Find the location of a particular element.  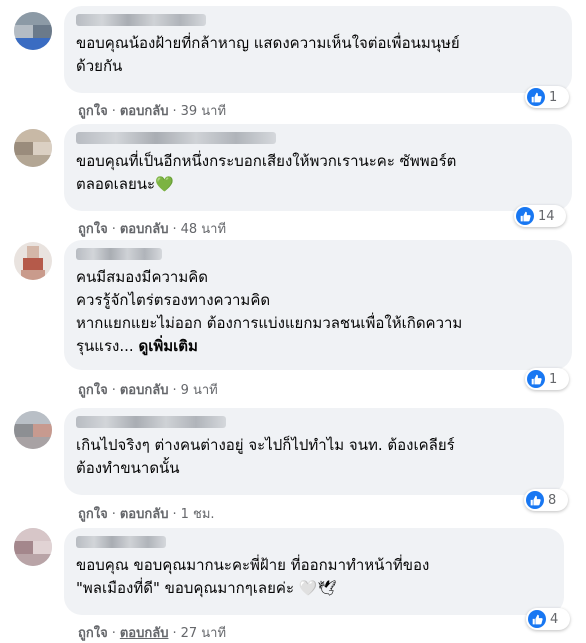

green-heart-icon: 💚 is located at coordinates (164, 184).